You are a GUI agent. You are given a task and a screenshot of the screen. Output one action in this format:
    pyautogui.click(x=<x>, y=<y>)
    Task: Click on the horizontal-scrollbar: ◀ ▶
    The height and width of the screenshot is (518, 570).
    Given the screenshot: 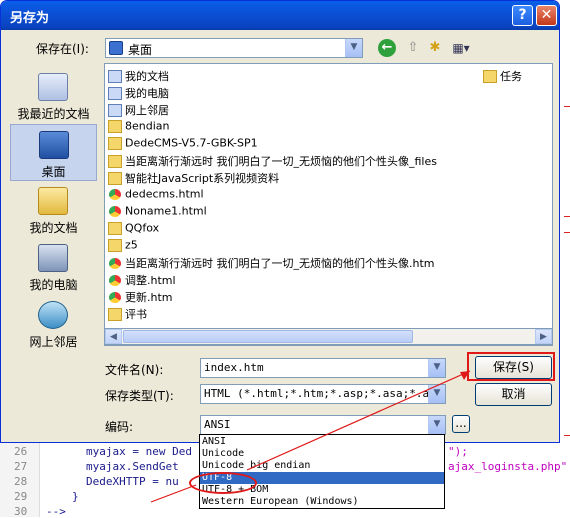 What is the action you would take?
    pyautogui.click(x=328, y=336)
    